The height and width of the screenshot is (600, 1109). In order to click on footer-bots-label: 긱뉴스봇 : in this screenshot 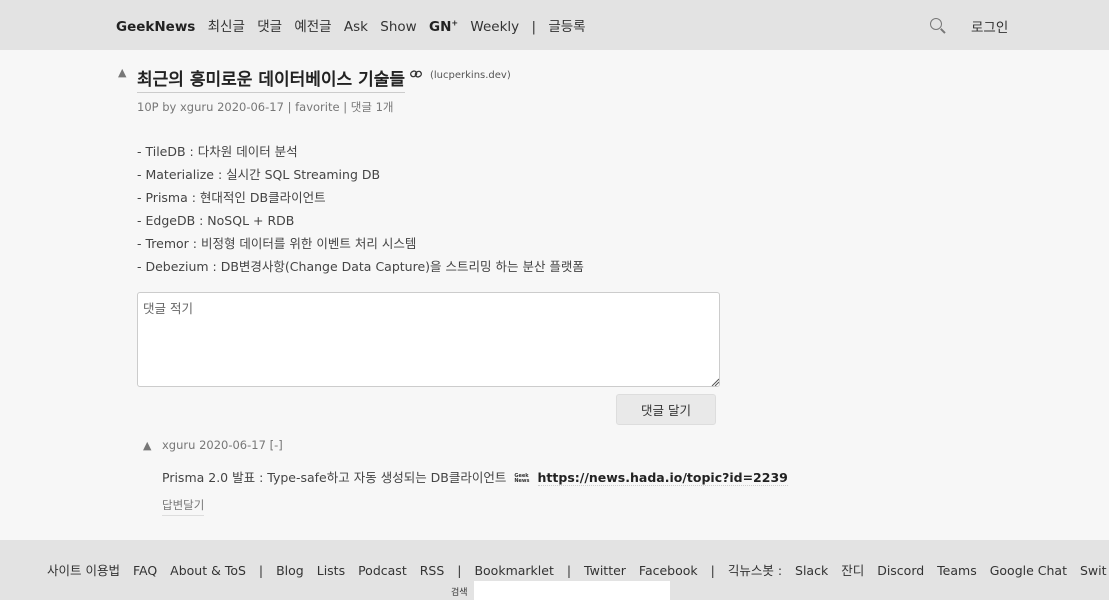, I will do `click(755, 570)`.